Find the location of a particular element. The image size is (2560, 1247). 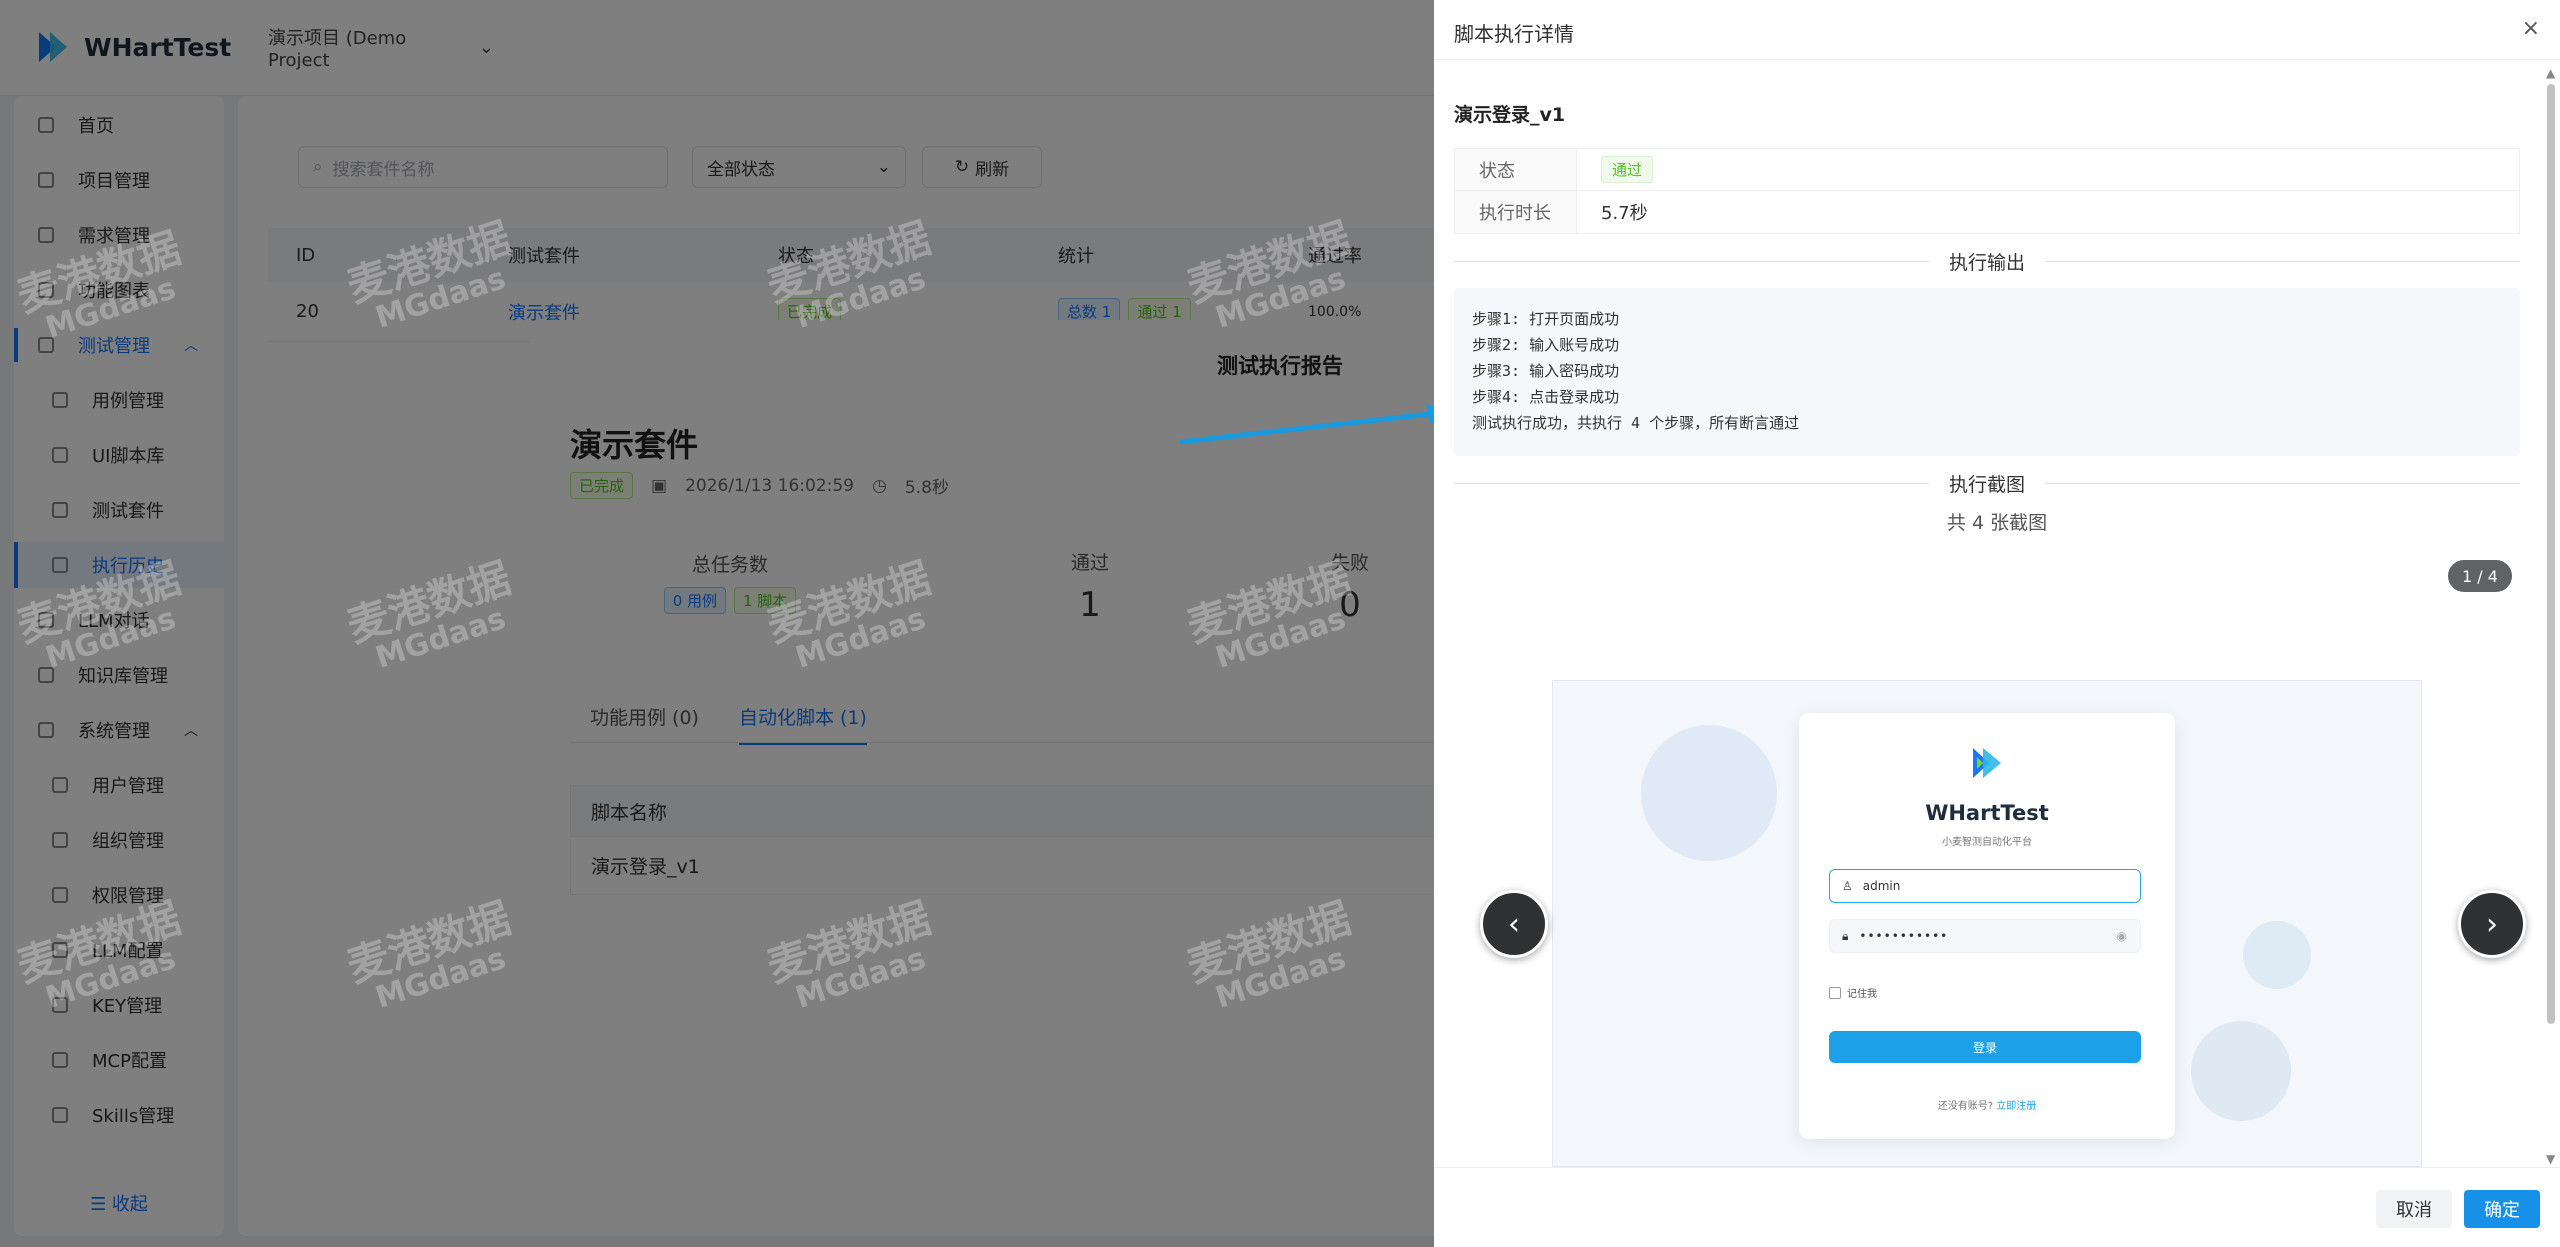

script-name: 演示登录_v1 is located at coordinates (1510, 115).